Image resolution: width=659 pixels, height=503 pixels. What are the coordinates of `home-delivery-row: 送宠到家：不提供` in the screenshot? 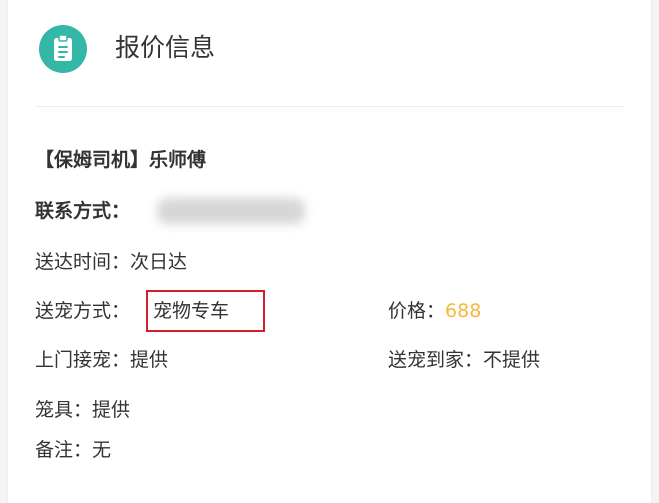 It's located at (464, 360).